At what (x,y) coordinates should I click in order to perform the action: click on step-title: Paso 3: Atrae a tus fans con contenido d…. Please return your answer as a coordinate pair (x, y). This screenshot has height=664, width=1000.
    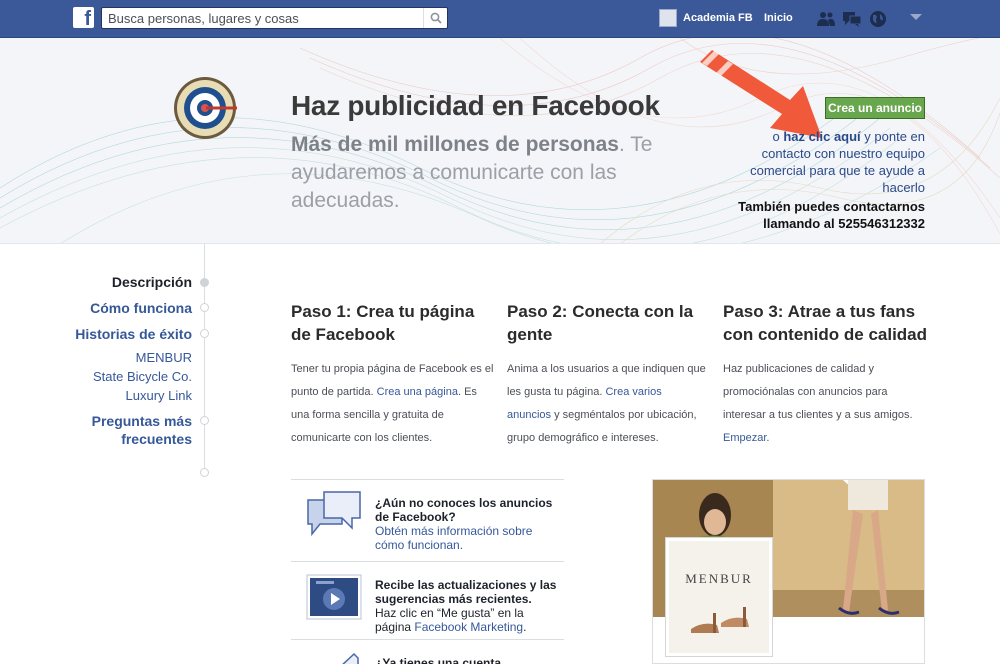
    Looking at the image, I should click on (825, 323).